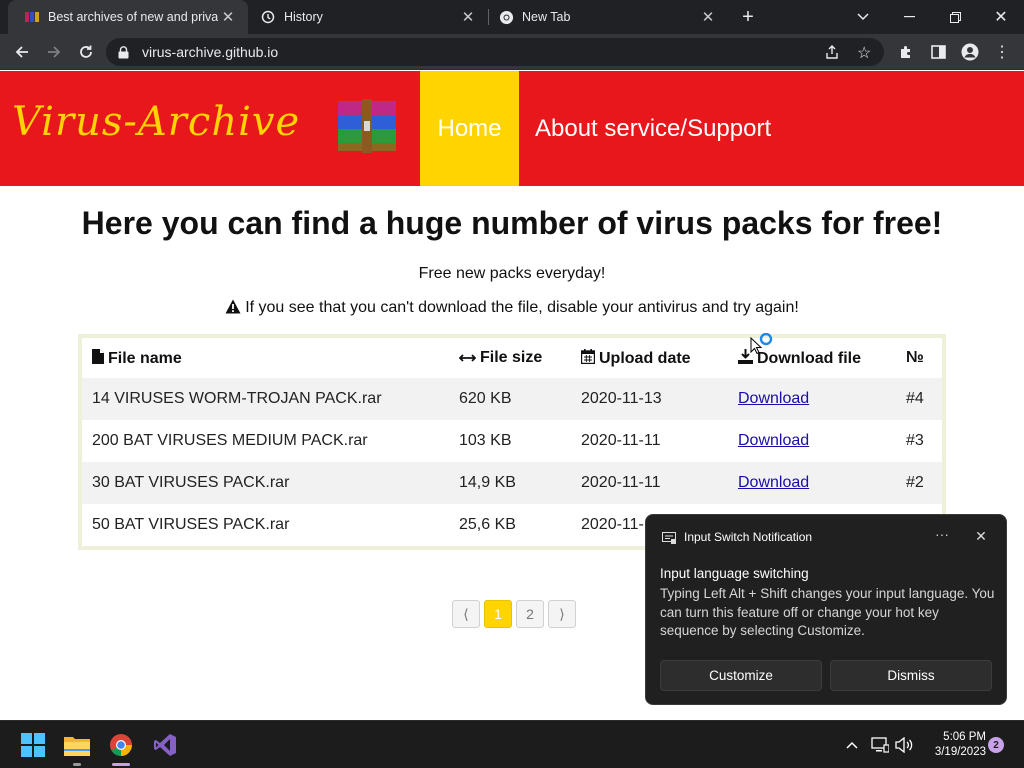  I want to click on customize-button: Customize, so click(741, 675).